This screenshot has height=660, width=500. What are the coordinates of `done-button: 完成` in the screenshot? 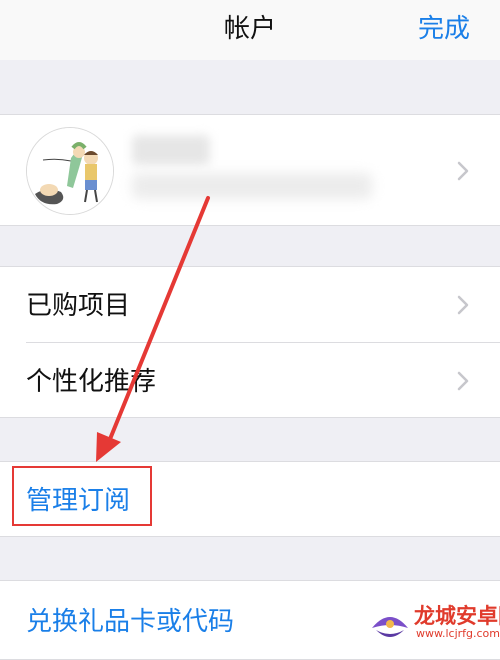 It's located at (444, 26).